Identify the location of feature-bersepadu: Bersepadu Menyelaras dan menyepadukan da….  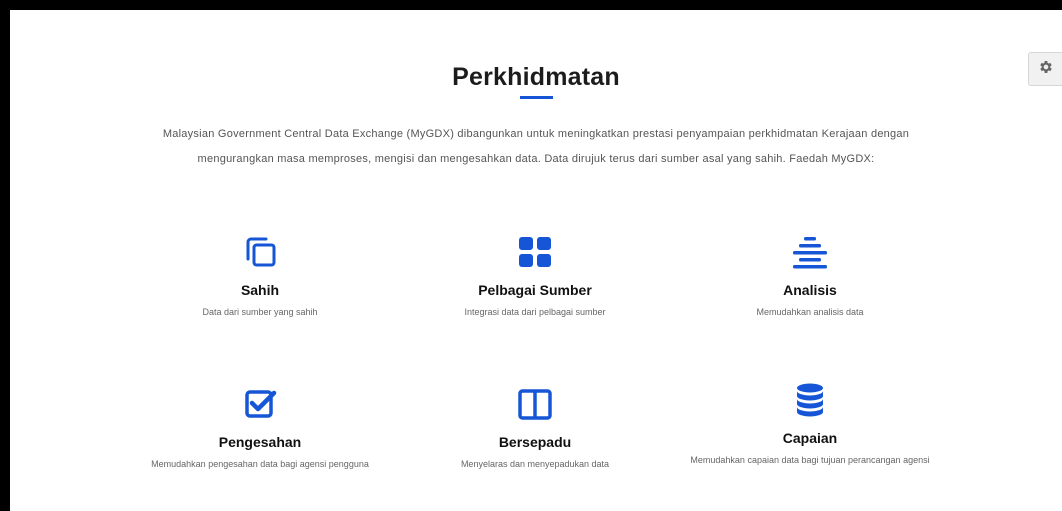
(535, 428).